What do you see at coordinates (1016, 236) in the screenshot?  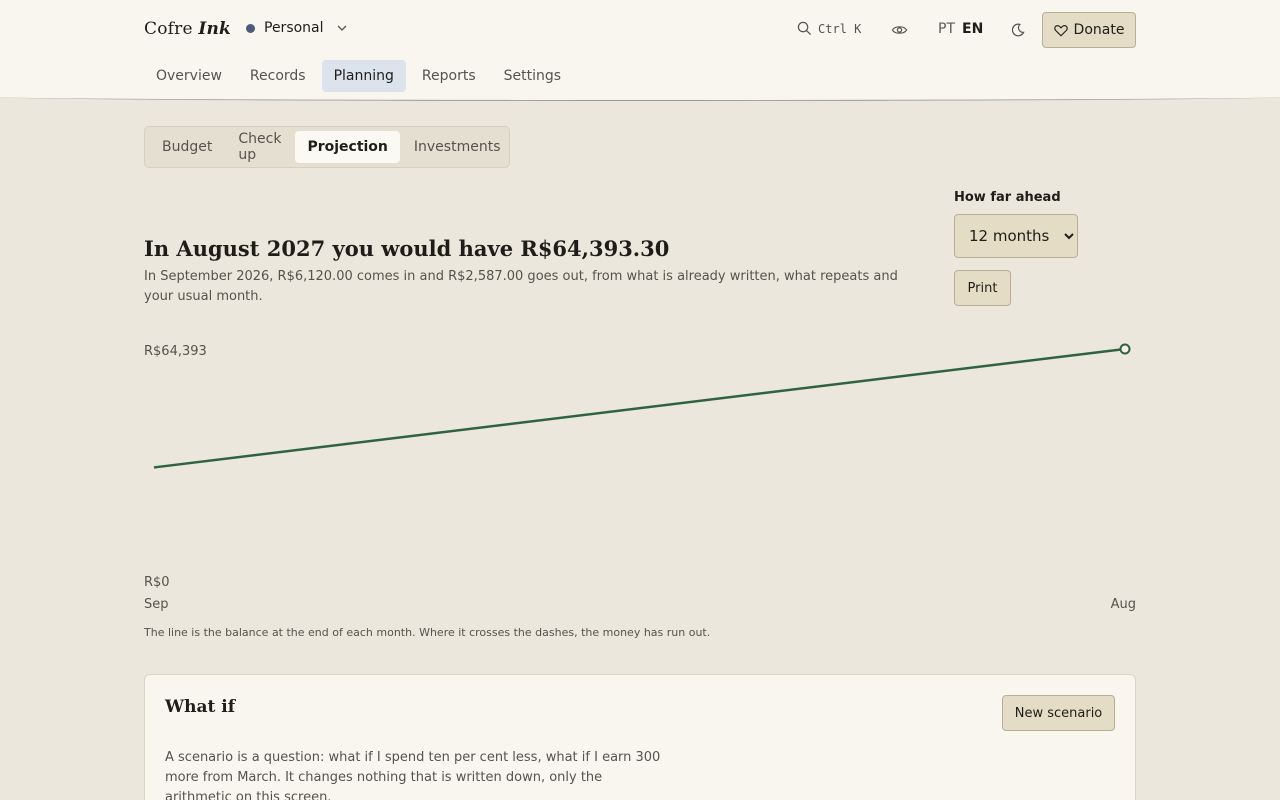 I see `horizon-select: 12 months` at bounding box center [1016, 236].